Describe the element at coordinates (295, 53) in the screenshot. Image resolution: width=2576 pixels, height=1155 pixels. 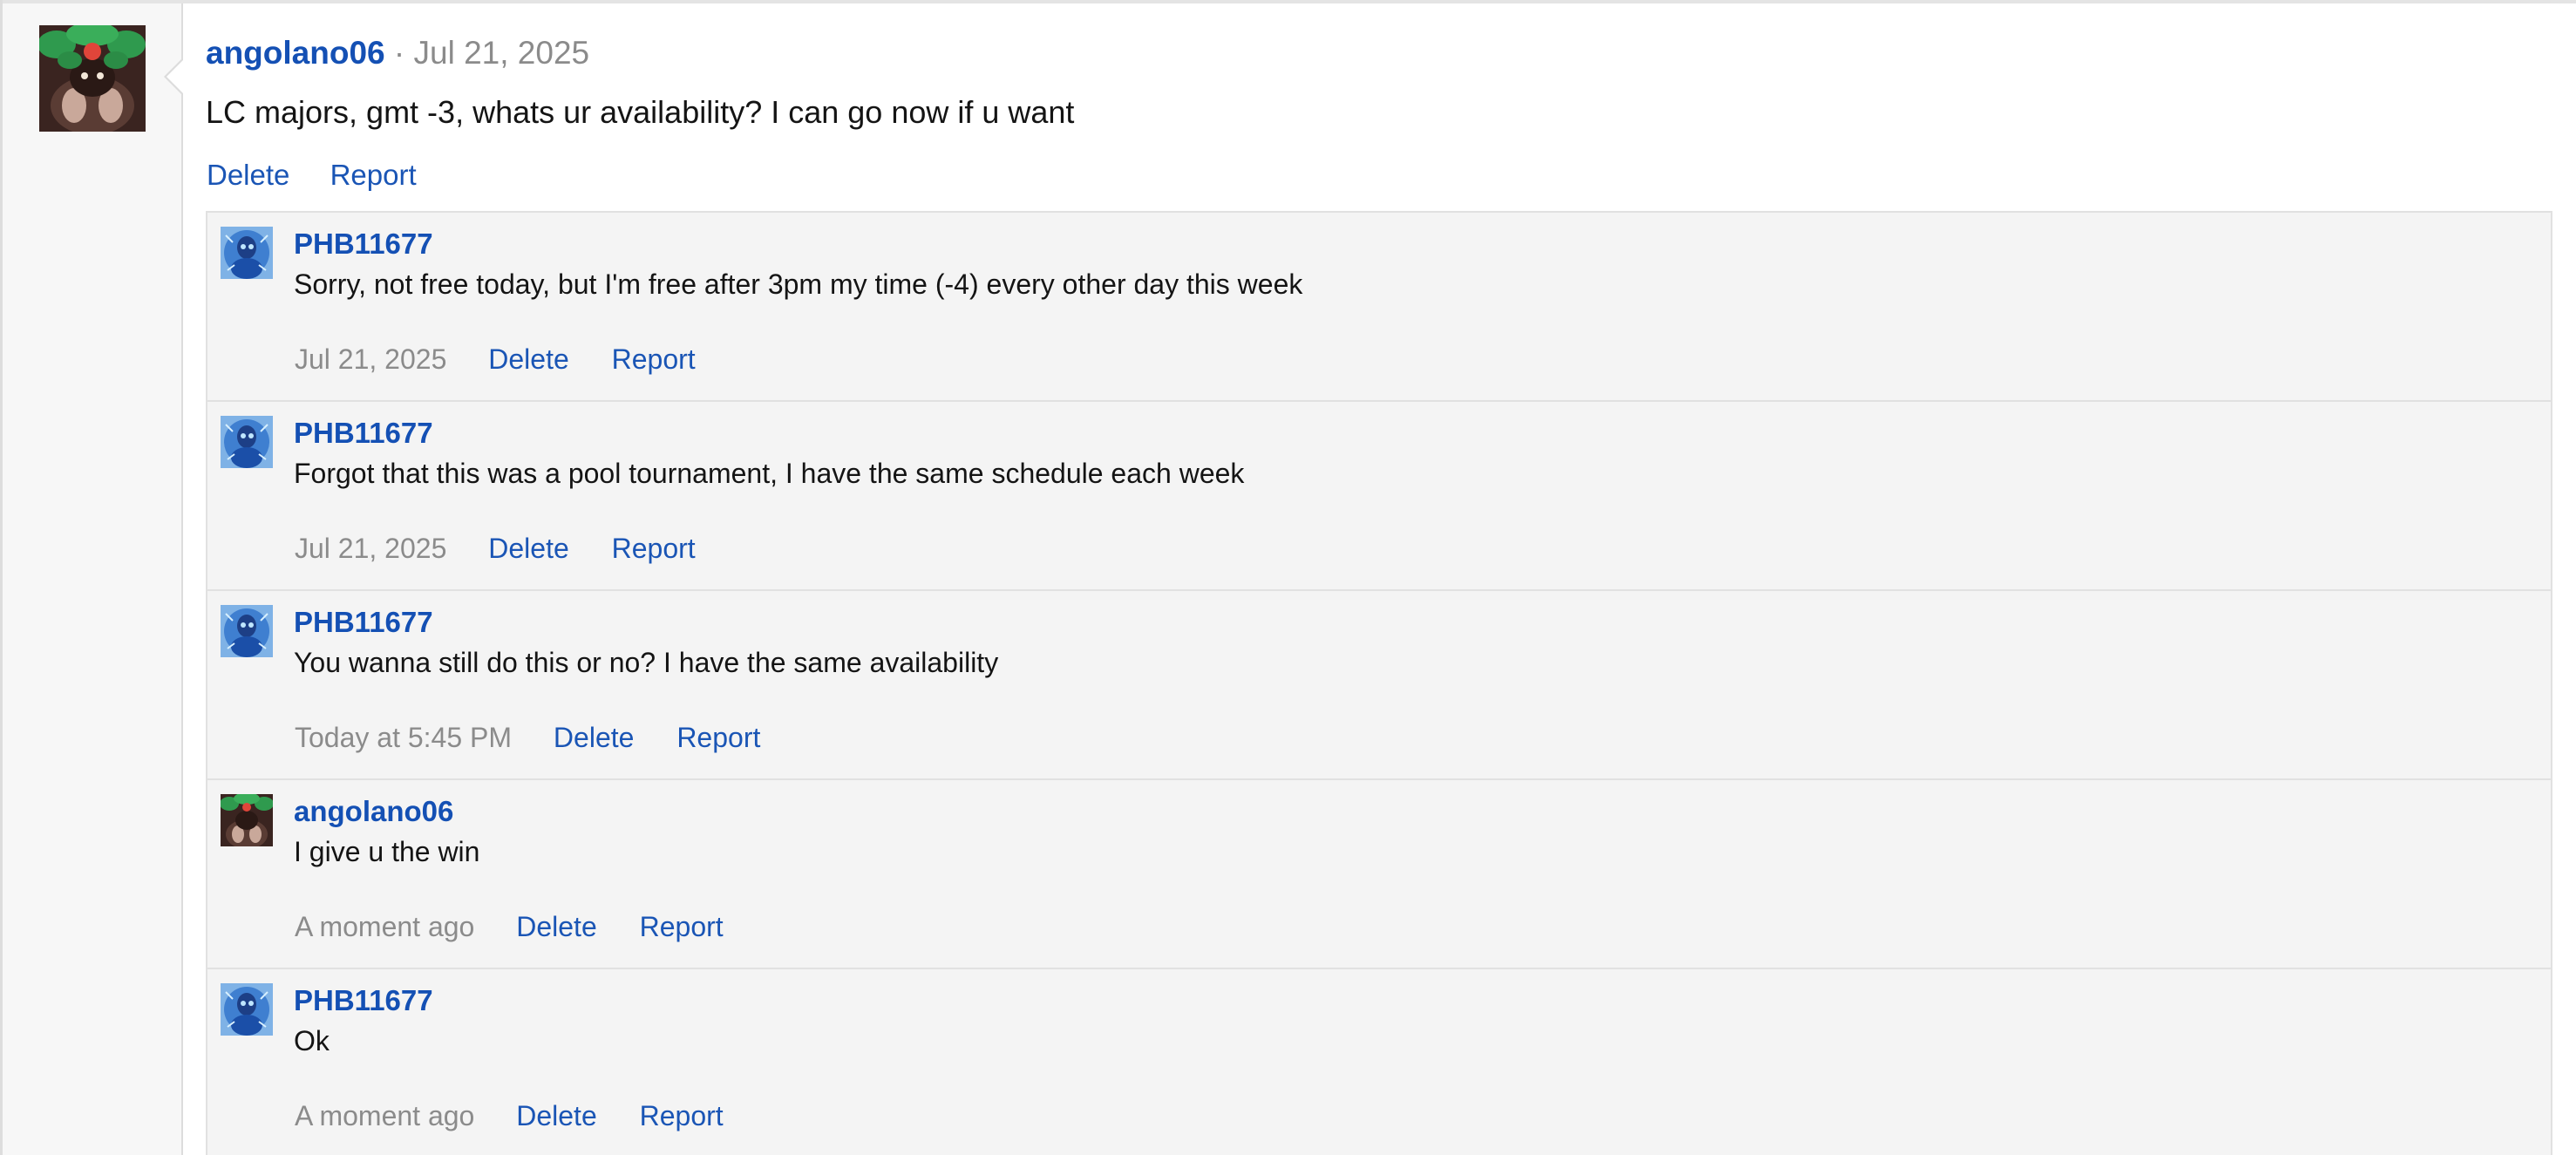
I see `post-author-link: angolano06` at that location.